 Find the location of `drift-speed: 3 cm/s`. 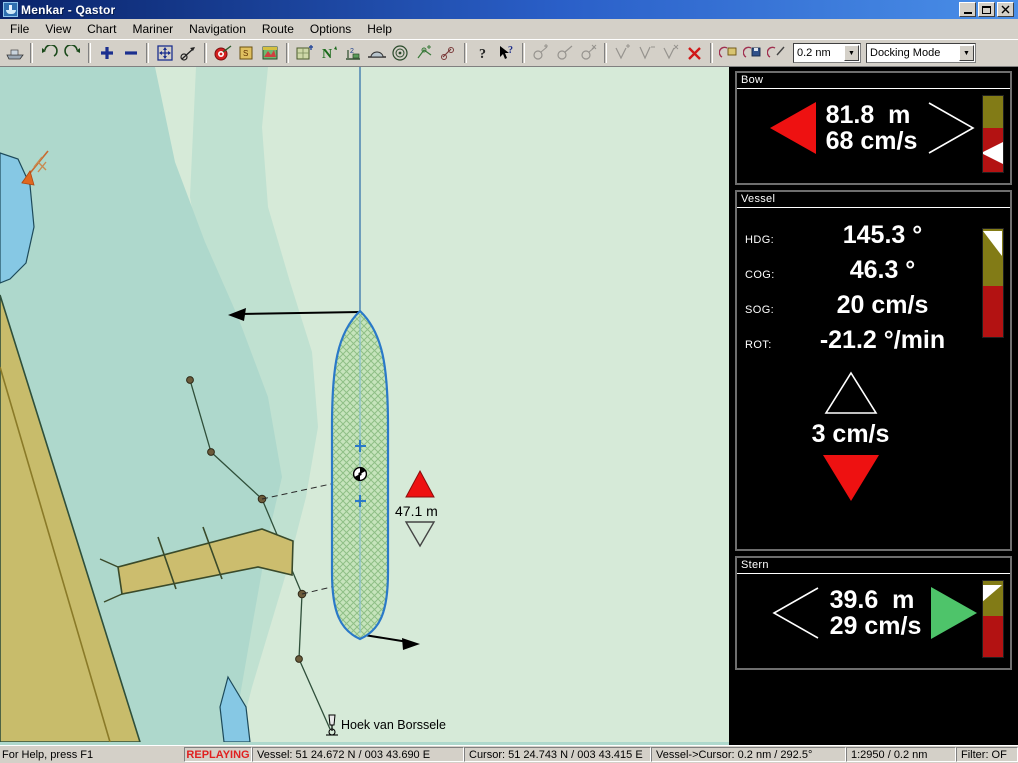

drift-speed: 3 cm/s is located at coordinates (850, 434).